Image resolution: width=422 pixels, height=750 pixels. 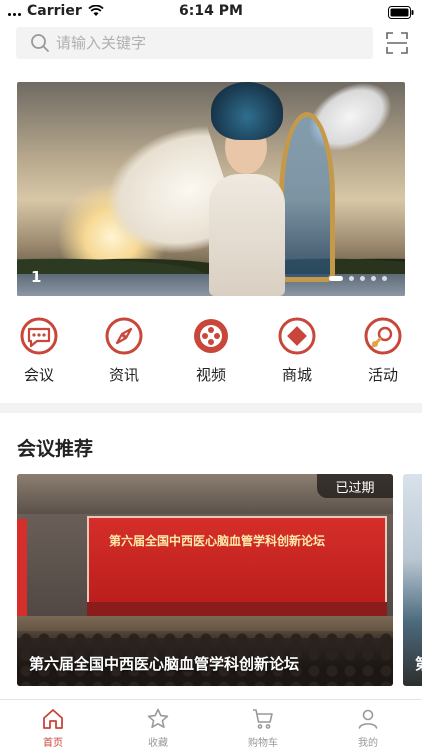 I want to click on conference-title: 第六届全国中西医心脑血管学科创新论坛, so click(x=164, y=664).